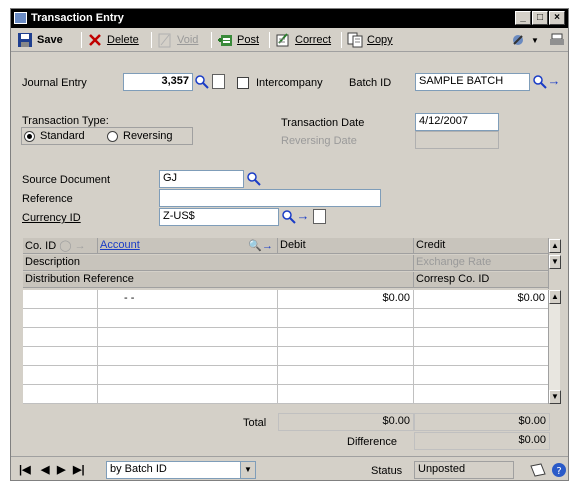  I want to click on first-record-icon: |◀, so click(25, 469).